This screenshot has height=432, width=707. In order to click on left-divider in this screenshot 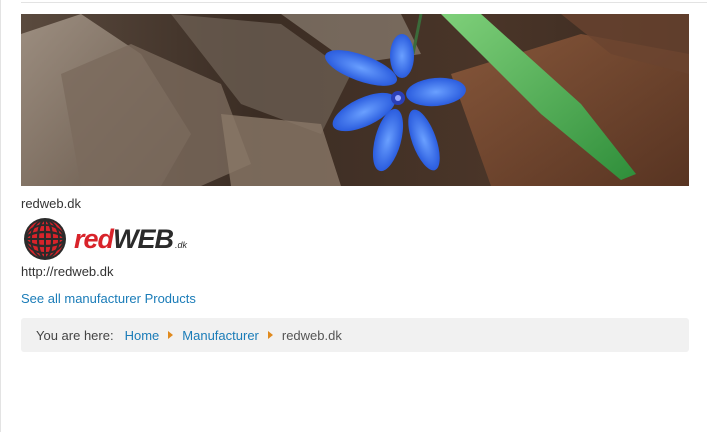, I will do `click(0, 216)`.